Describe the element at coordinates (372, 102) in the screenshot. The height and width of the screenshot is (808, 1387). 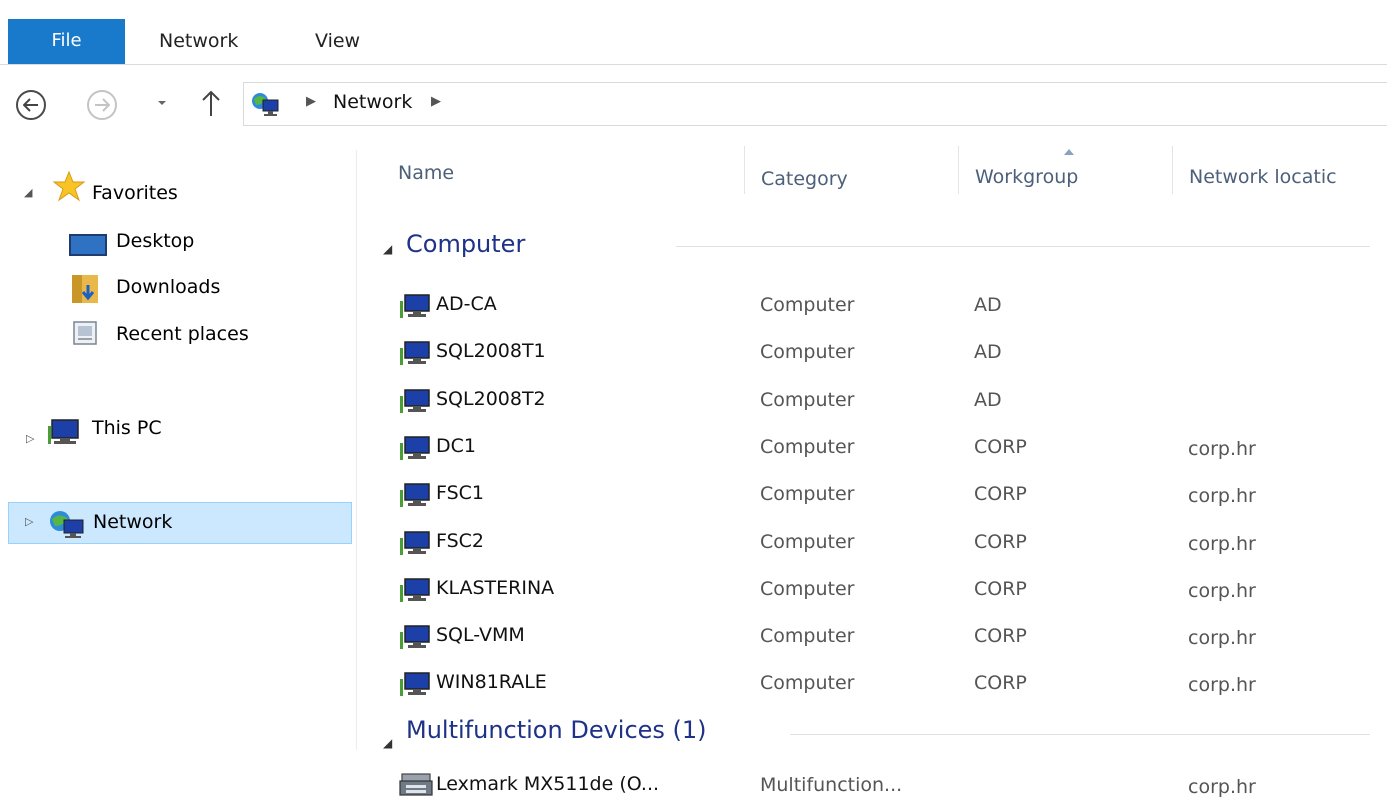
I see `breadcrumb-network: Network` at that location.